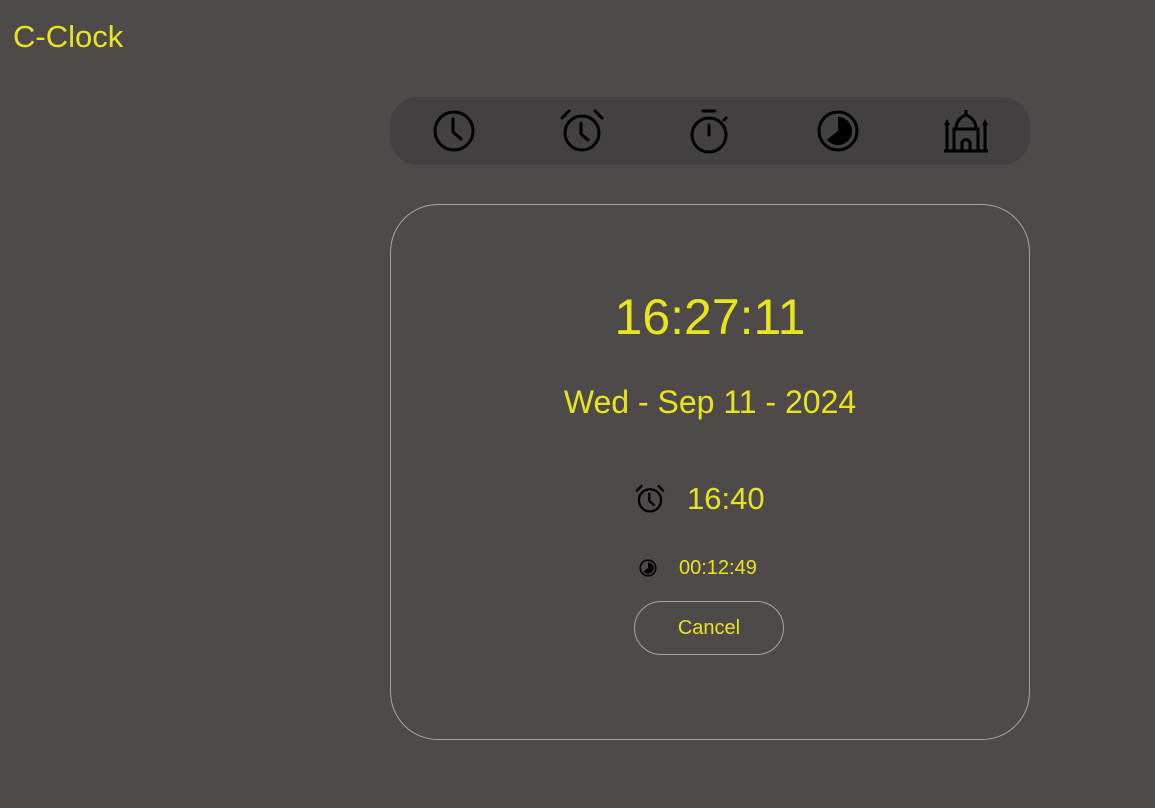  What do you see at coordinates (718, 568) in the screenshot?
I see `timer-remaining: 00:12:49` at bounding box center [718, 568].